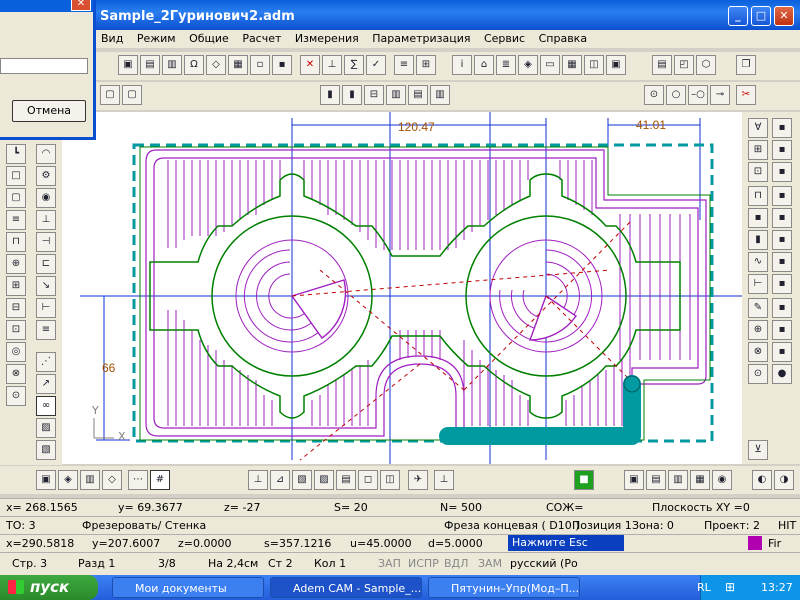 The width and height of the screenshot is (800, 600). I want to click on left-tool-13: ◠, so click(46, 154).